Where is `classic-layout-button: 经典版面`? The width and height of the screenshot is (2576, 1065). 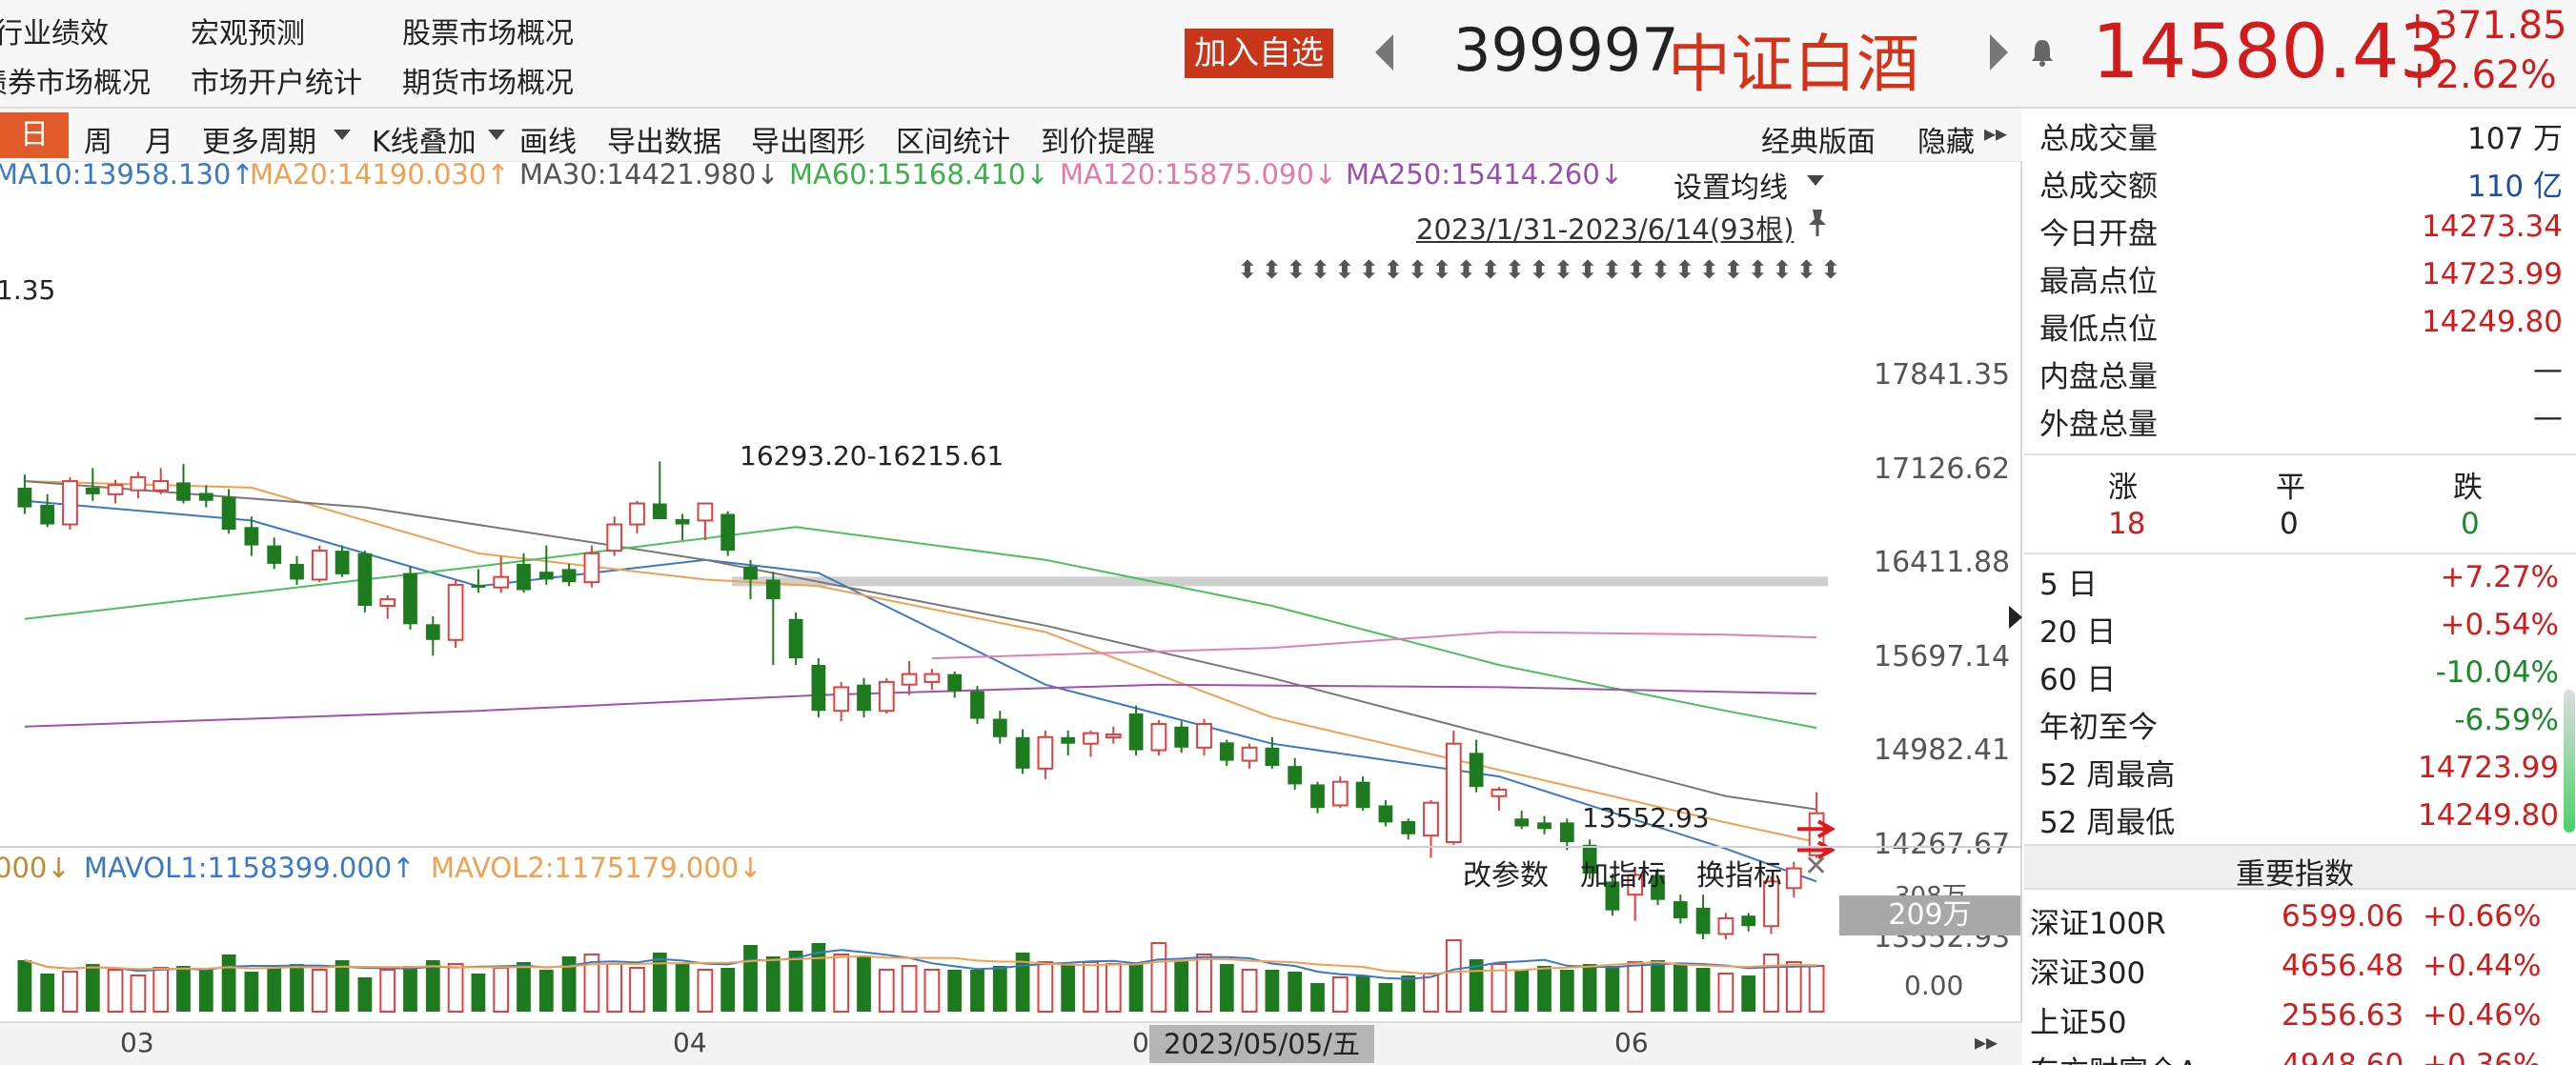 classic-layout-button: 经典版面 is located at coordinates (1818, 139).